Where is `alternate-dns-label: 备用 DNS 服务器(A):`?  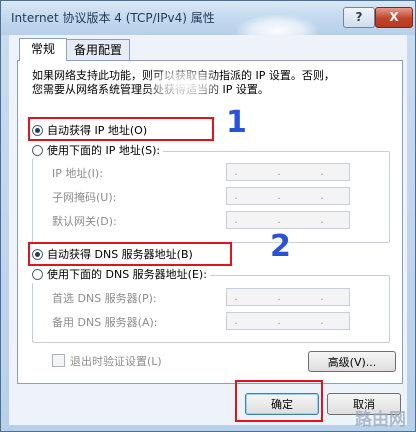
alternate-dns-label: 备用 DNS 服务器(A): is located at coordinates (105, 322).